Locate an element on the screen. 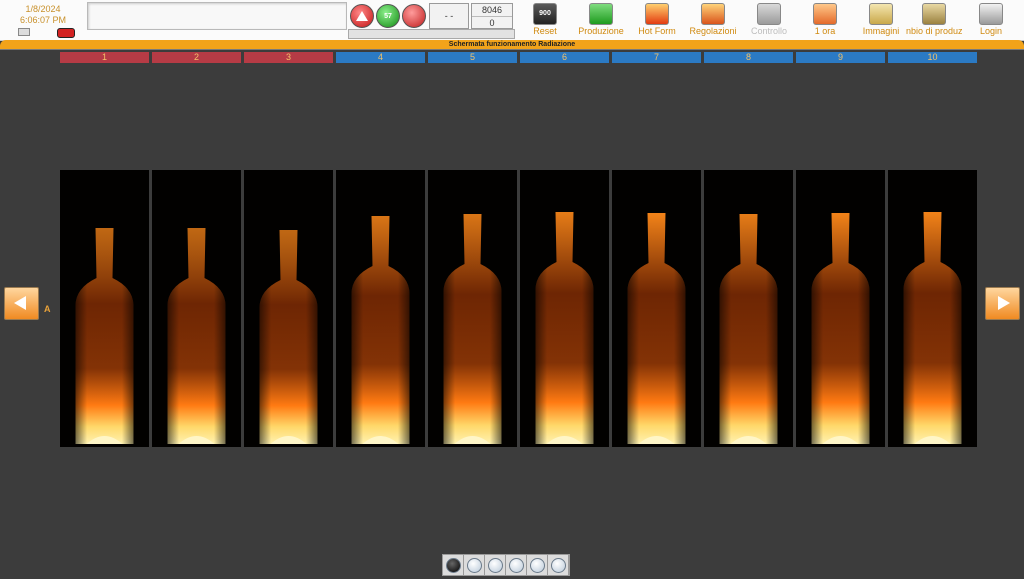  cavity-header-9: 9 is located at coordinates (840, 57).